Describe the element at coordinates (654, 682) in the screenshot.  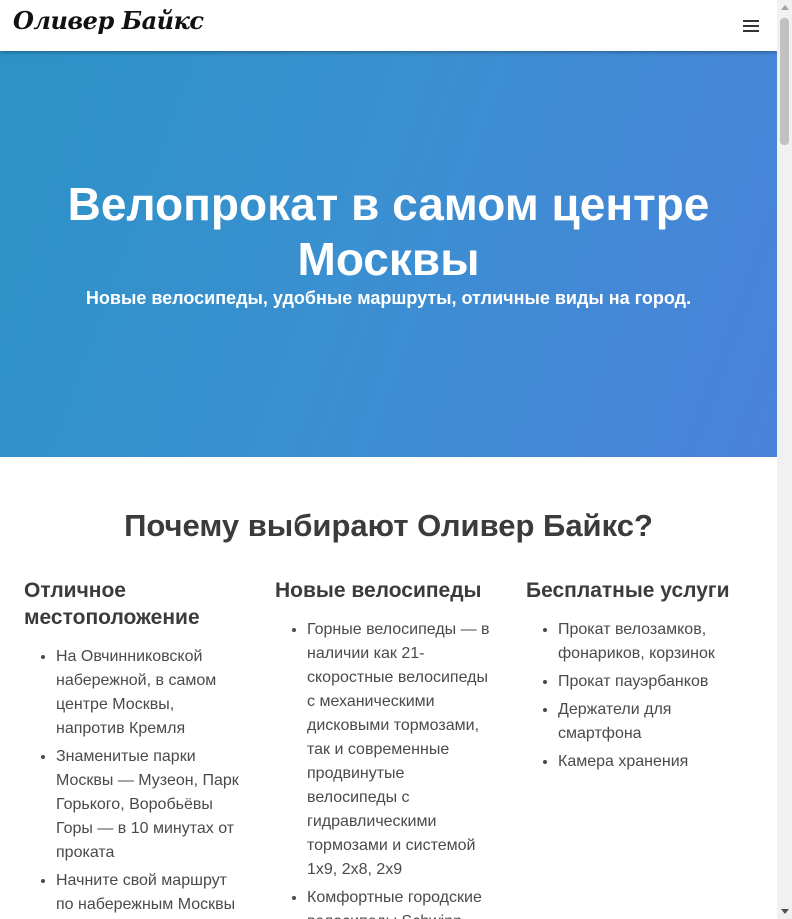
I see `list-item: Прокат пауэрбанков` at that location.